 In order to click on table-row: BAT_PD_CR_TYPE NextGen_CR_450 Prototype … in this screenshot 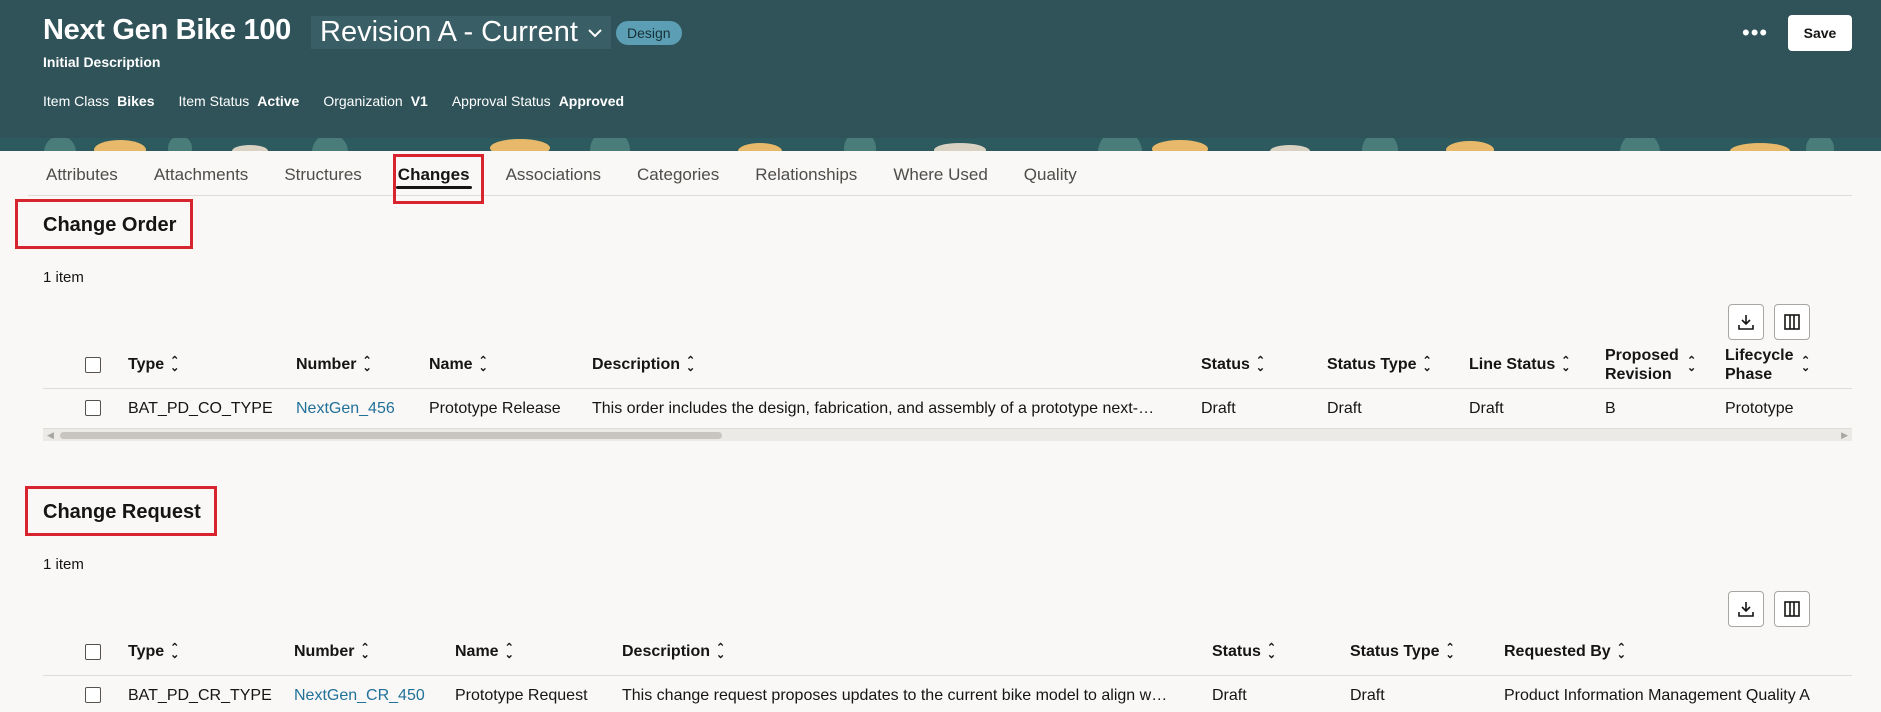, I will do `click(947, 693)`.